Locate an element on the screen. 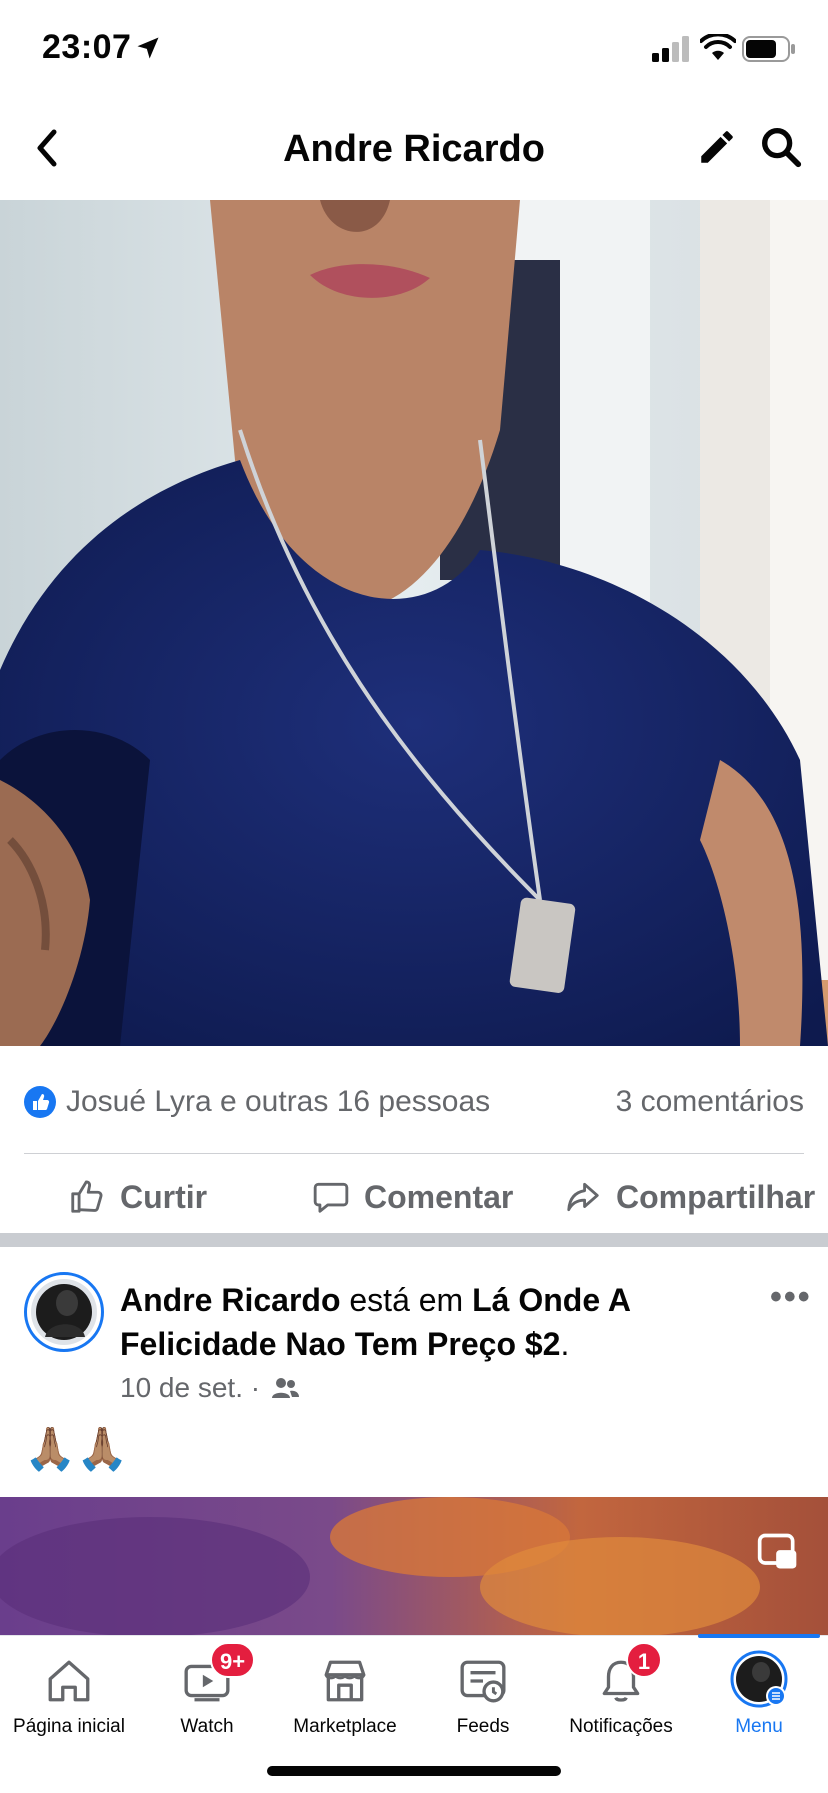 The height and width of the screenshot is (1793, 828). post-meta: 10 de set. · is located at coordinates (210, 1388).